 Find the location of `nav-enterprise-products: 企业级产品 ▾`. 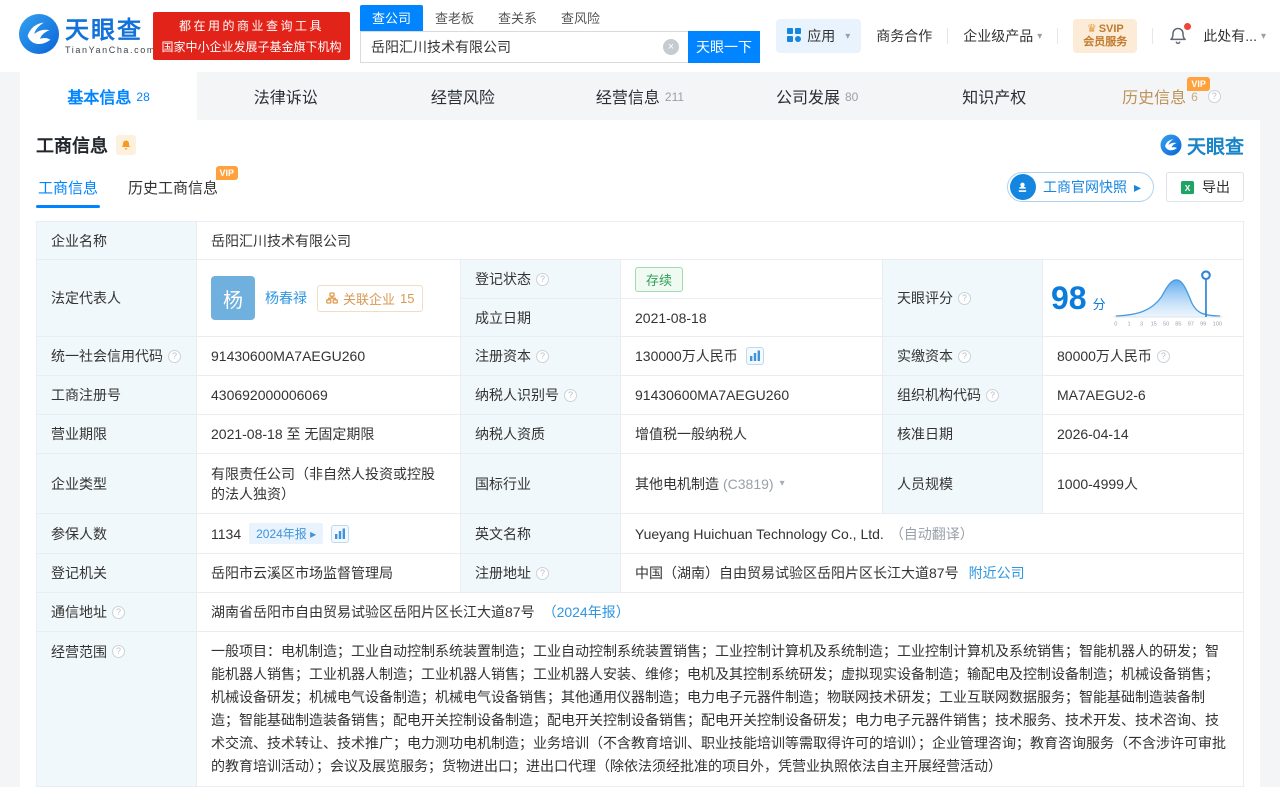

nav-enterprise-products: 企业级产品 ▾ is located at coordinates (1002, 36).